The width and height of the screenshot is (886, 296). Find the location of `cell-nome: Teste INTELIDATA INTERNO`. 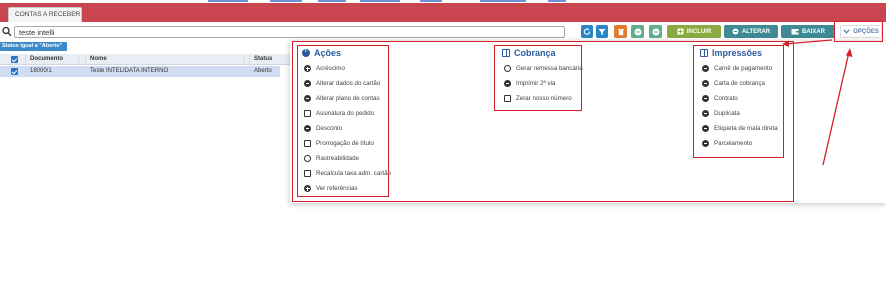

cell-nome: Teste INTELIDATA INTERNO is located at coordinates (129, 71).